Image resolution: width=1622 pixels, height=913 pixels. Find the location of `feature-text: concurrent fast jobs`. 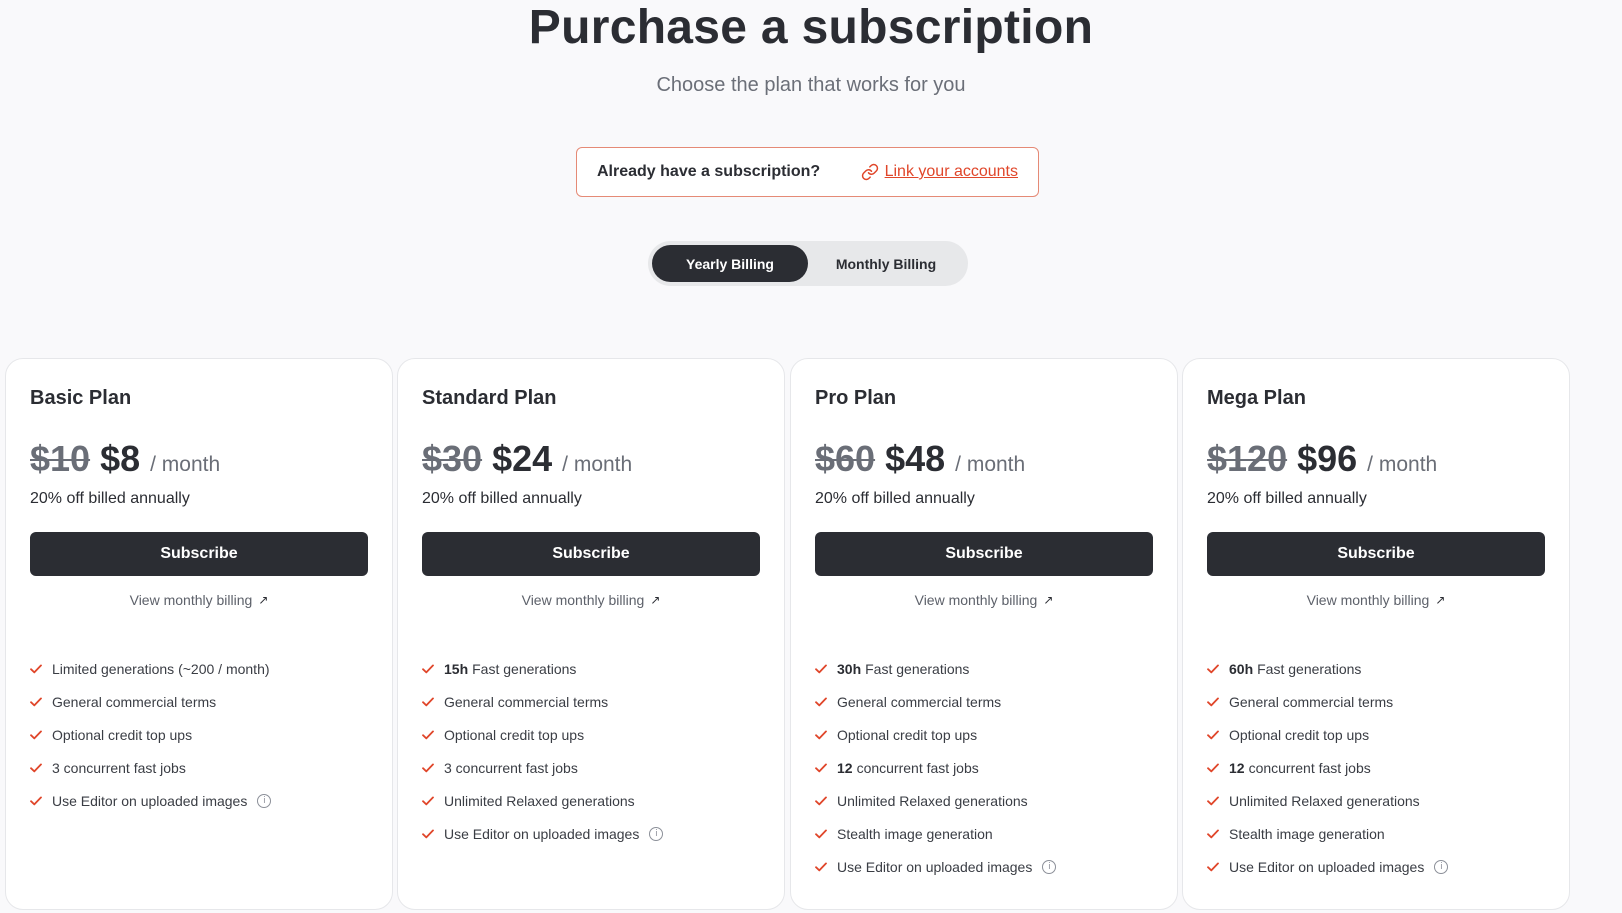

feature-text: concurrent fast jobs is located at coordinates (917, 767).